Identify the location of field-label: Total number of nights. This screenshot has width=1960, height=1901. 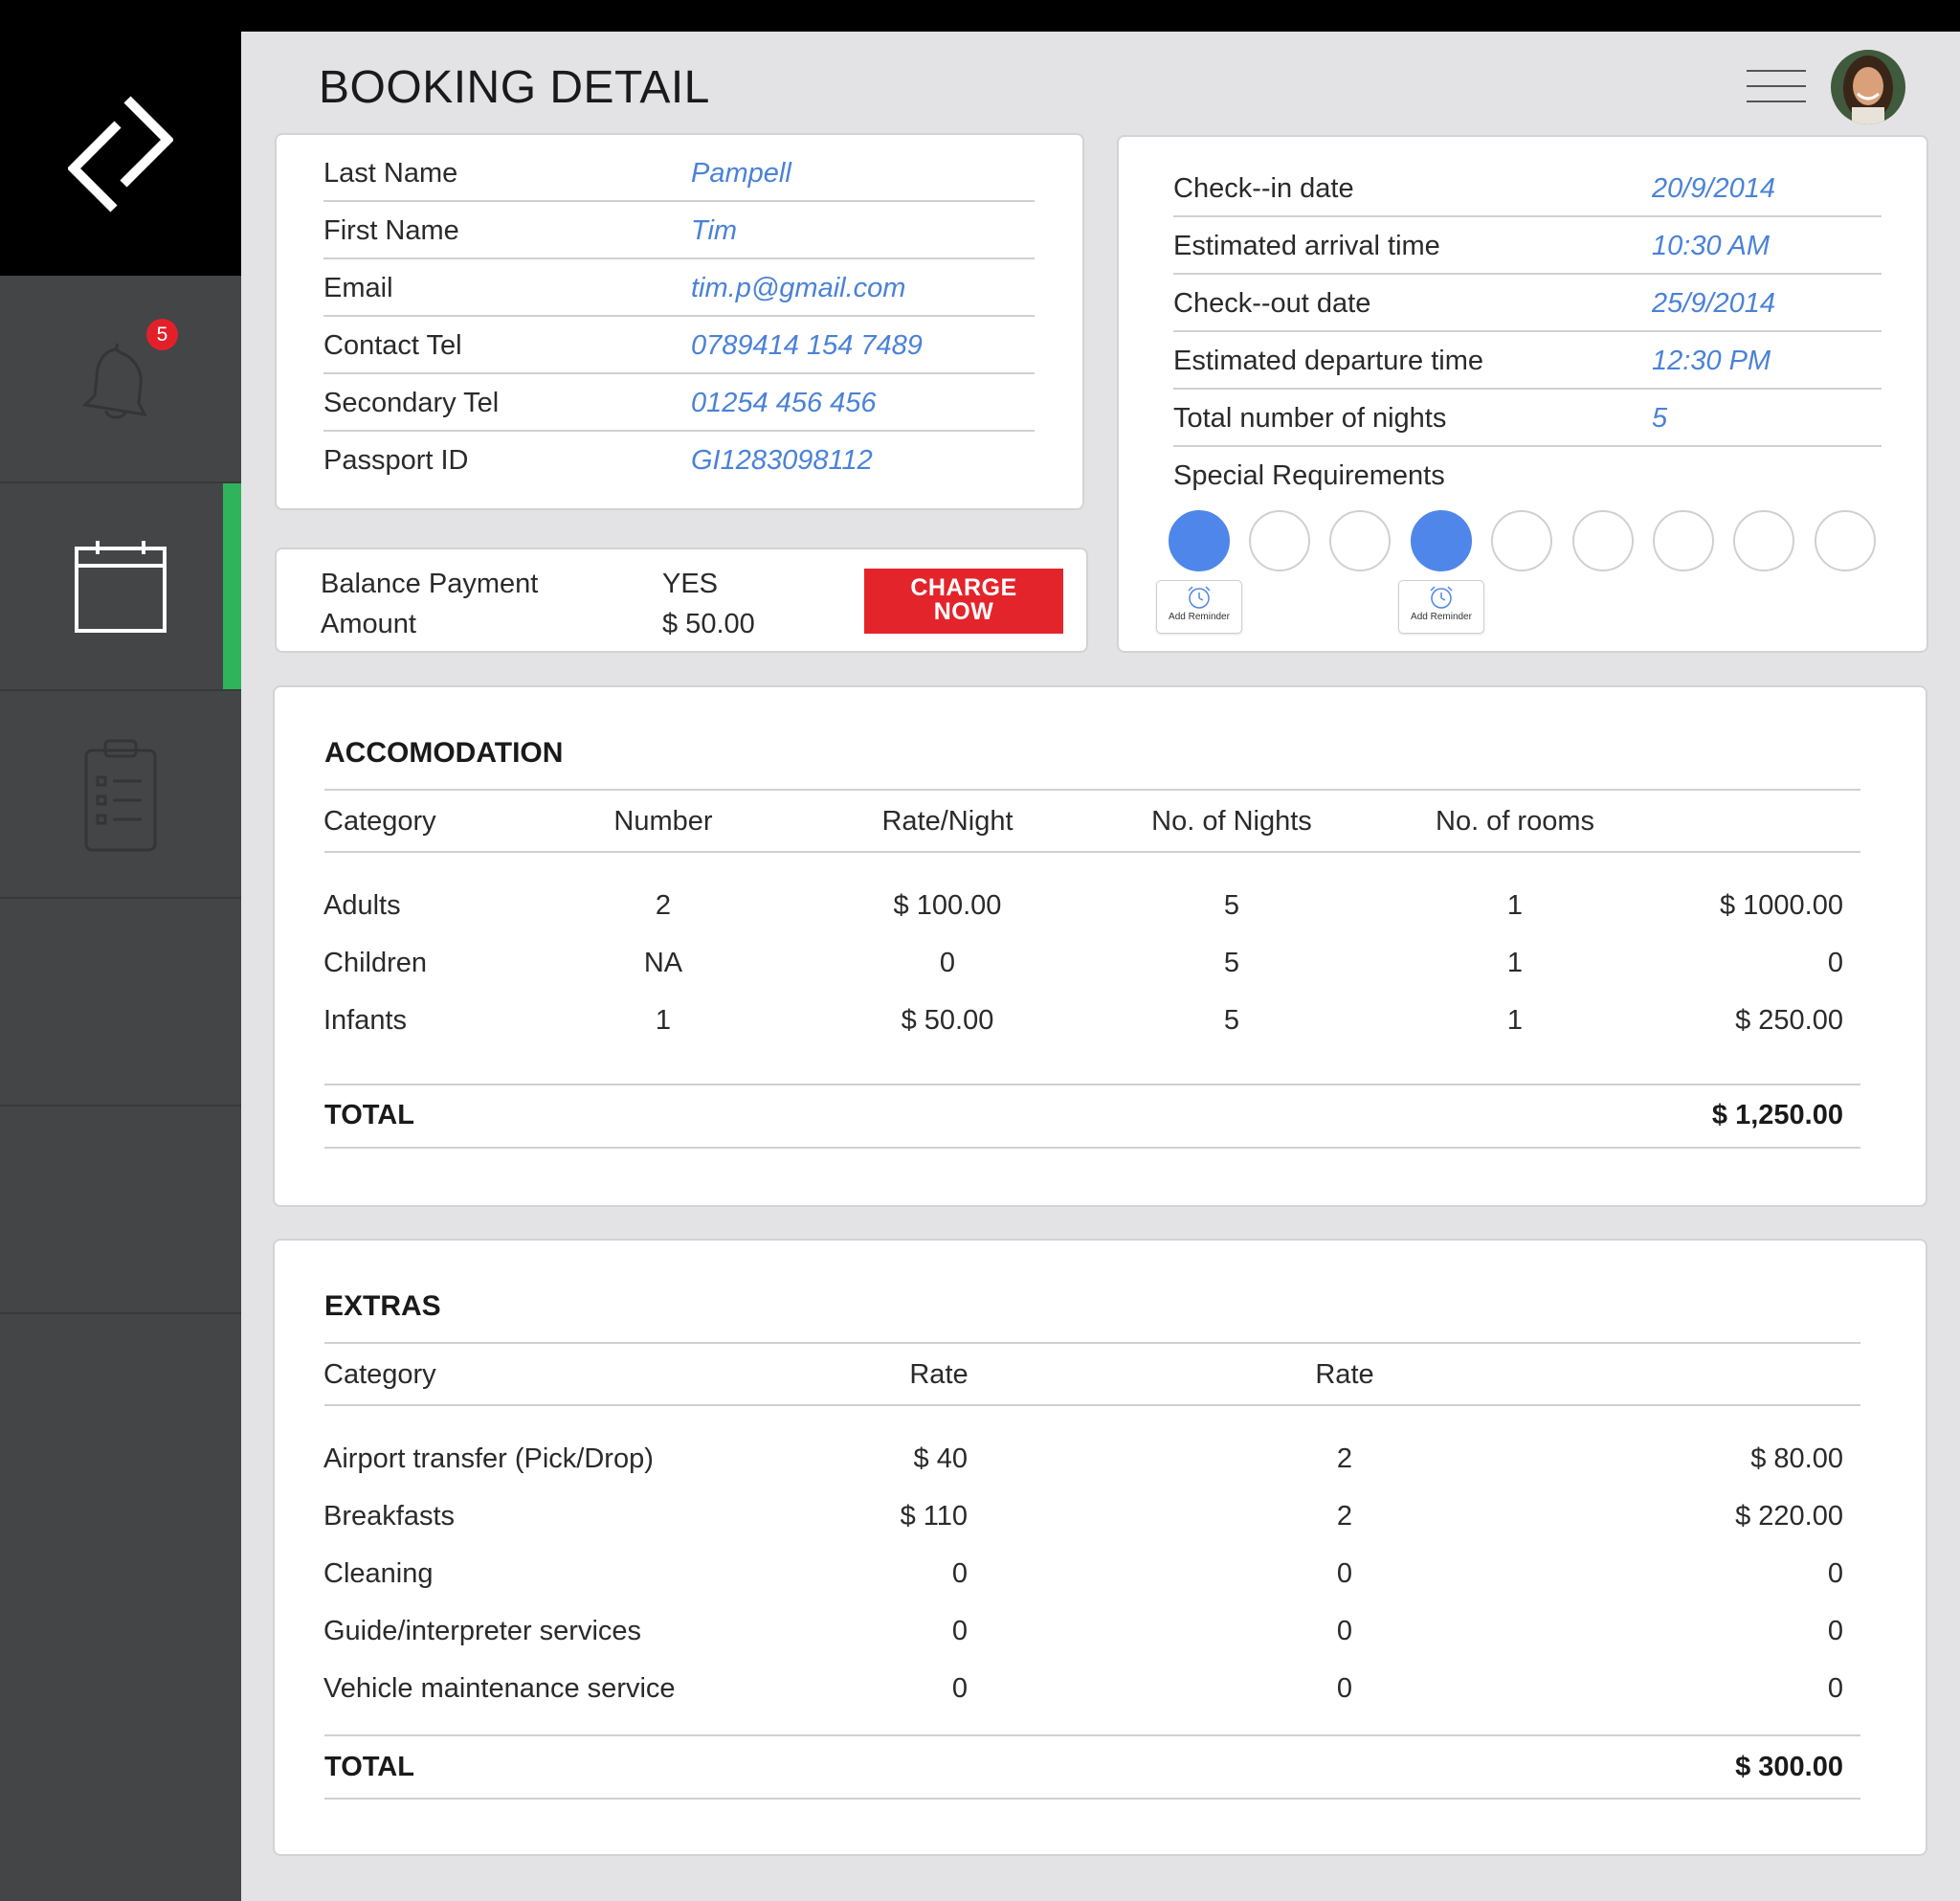
(1310, 419).